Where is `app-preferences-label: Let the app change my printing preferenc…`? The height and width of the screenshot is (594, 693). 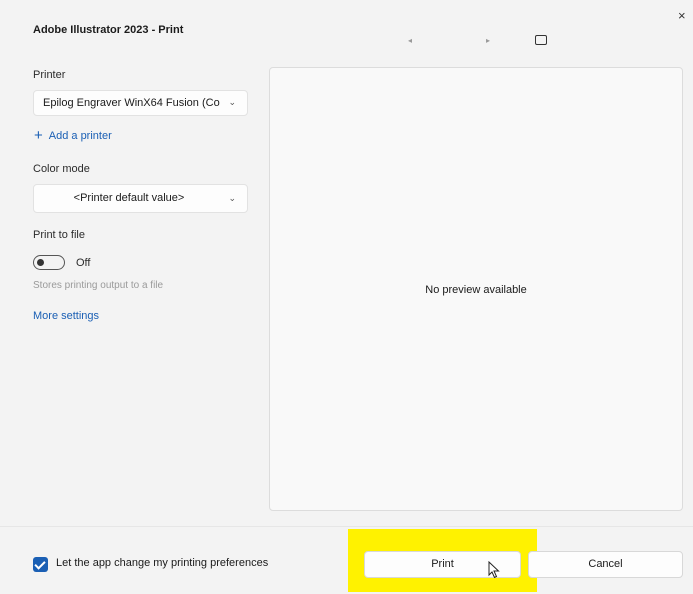 app-preferences-label: Let the app change my printing preferenc… is located at coordinates (162, 563).